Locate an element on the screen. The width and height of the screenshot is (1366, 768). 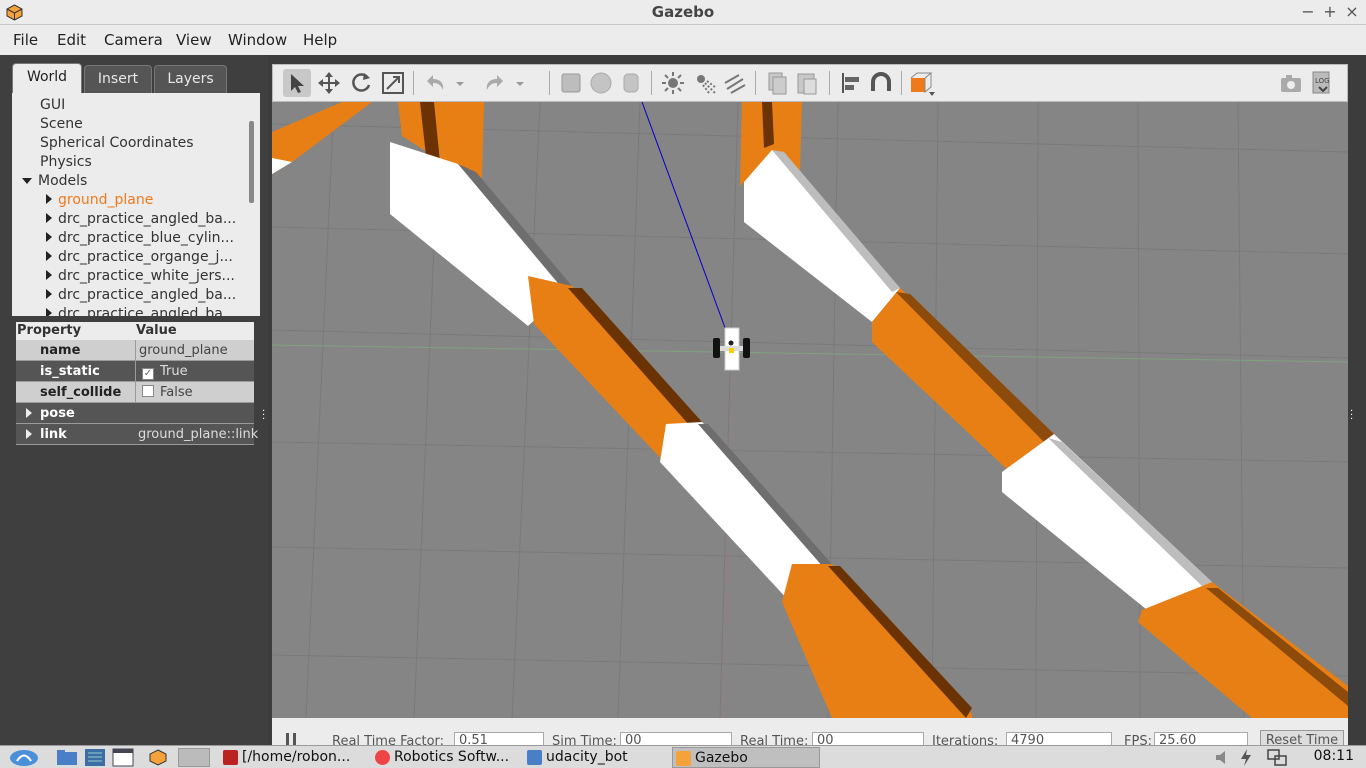
expand-down-icon is located at coordinates (27, 181).